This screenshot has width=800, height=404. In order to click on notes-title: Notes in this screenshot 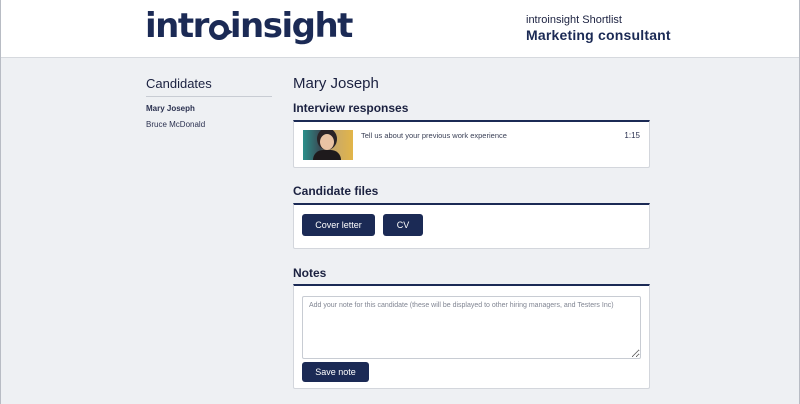, I will do `click(310, 273)`.